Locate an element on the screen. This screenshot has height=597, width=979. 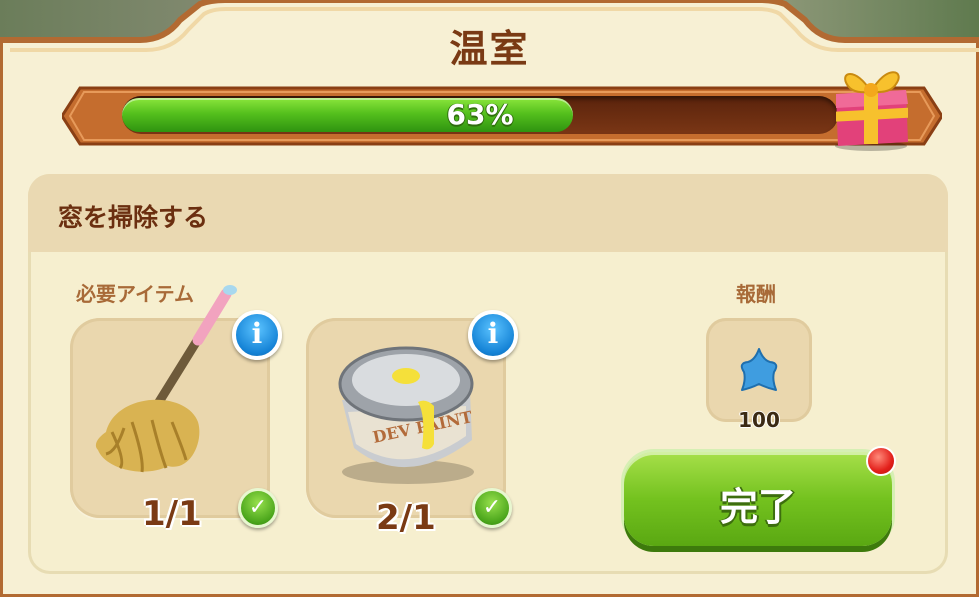
notification-badge is located at coordinates (881, 461).